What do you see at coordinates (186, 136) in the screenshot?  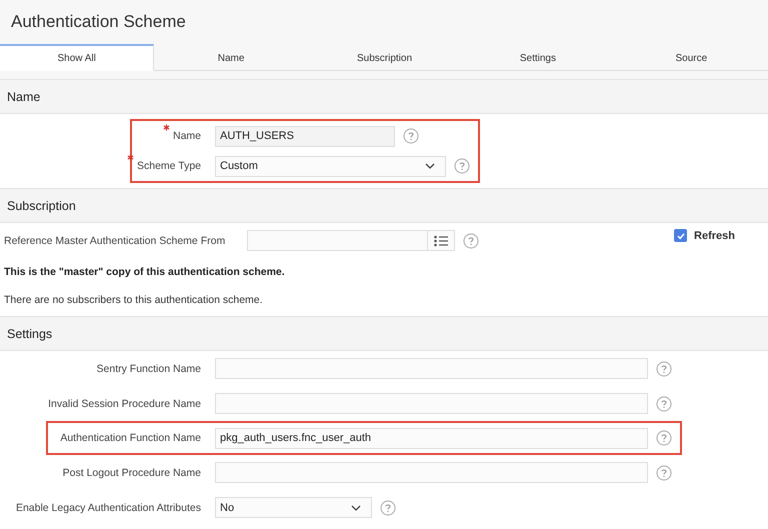 I see `field-label: Name` at bounding box center [186, 136].